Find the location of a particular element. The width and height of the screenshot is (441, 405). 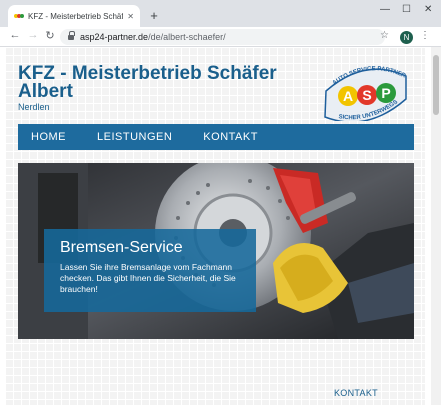

browser-tab: KFZ - Meisterbetrieb Schäfer Albert ✕ is located at coordinates (74, 16).